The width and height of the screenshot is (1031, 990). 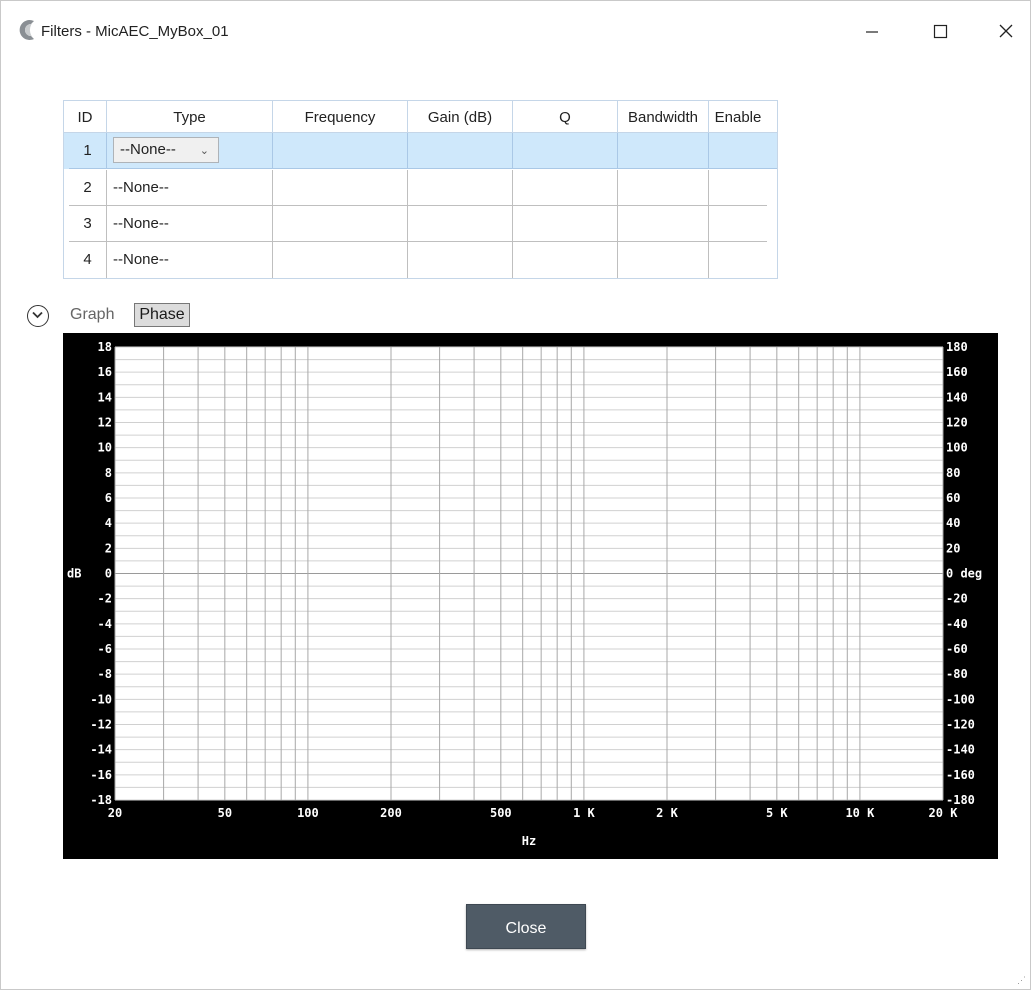 I want to click on y-tick-label: -16, so click(x=101, y=775).